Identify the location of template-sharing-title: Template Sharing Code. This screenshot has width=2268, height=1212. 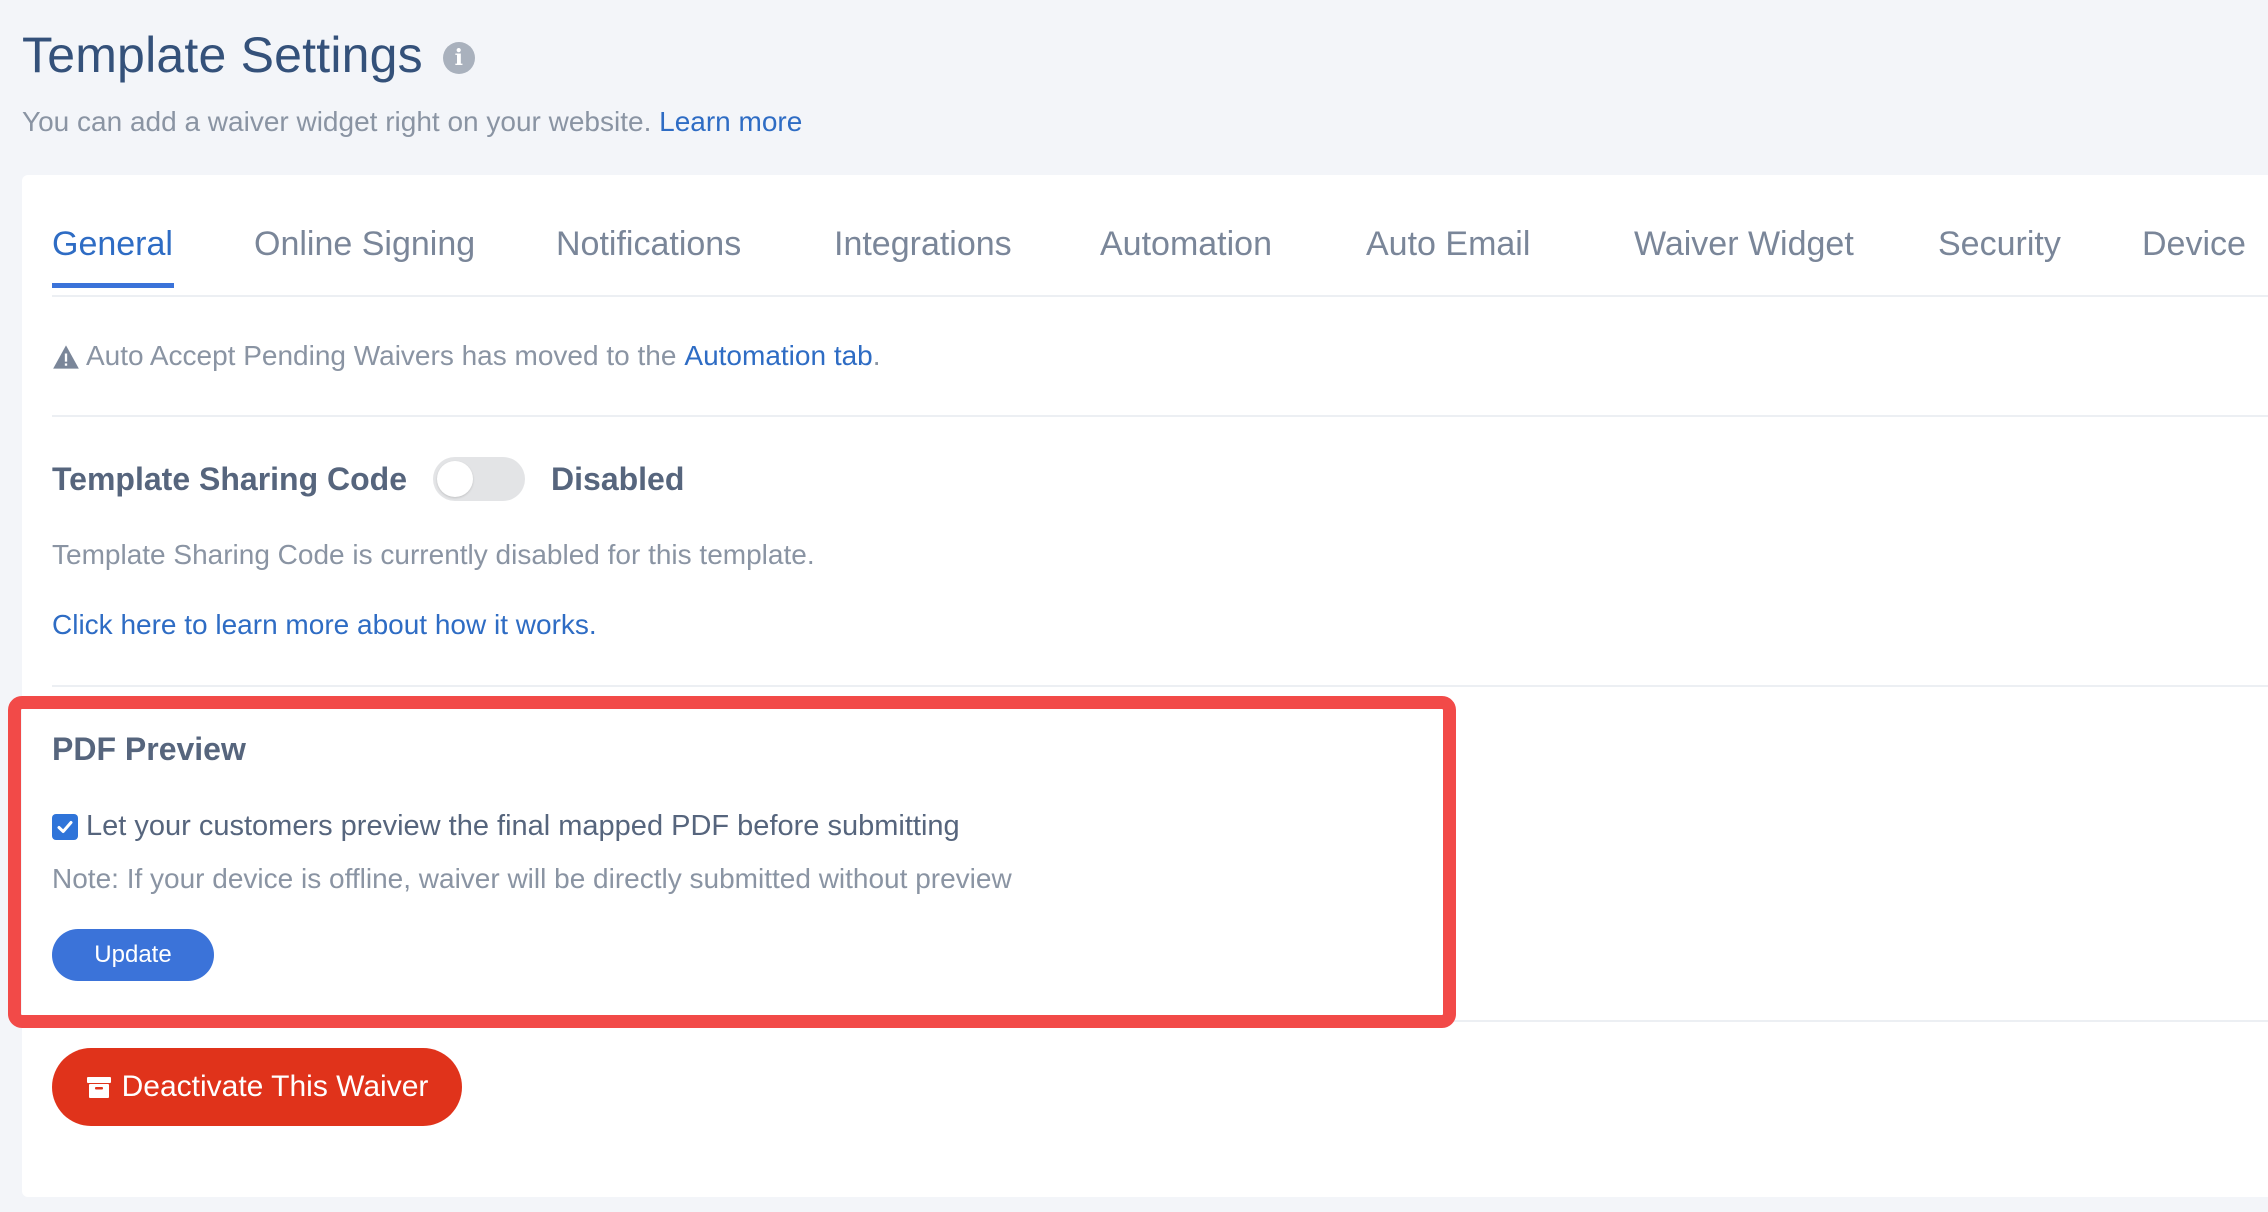
(230, 478).